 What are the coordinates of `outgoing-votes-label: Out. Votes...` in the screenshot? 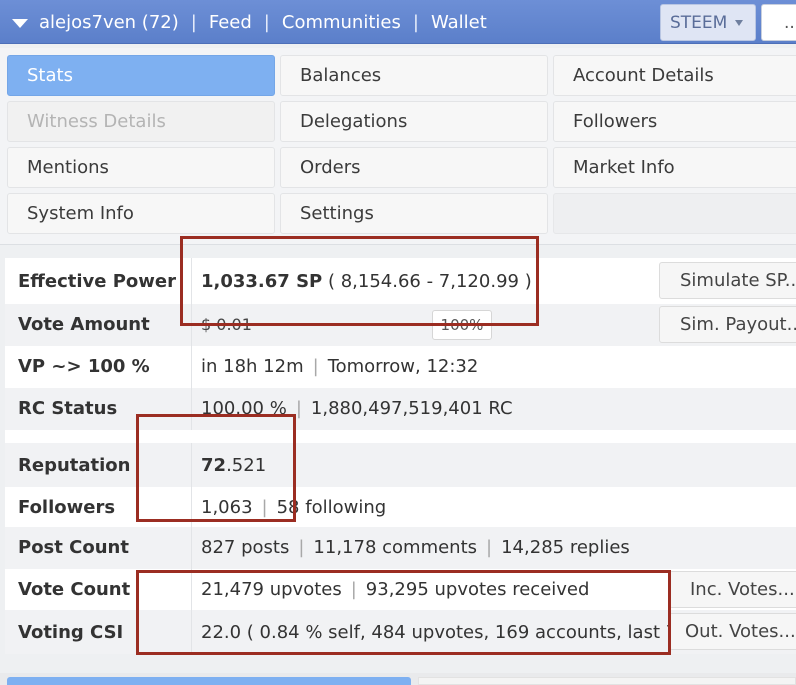 It's located at (740, 631).